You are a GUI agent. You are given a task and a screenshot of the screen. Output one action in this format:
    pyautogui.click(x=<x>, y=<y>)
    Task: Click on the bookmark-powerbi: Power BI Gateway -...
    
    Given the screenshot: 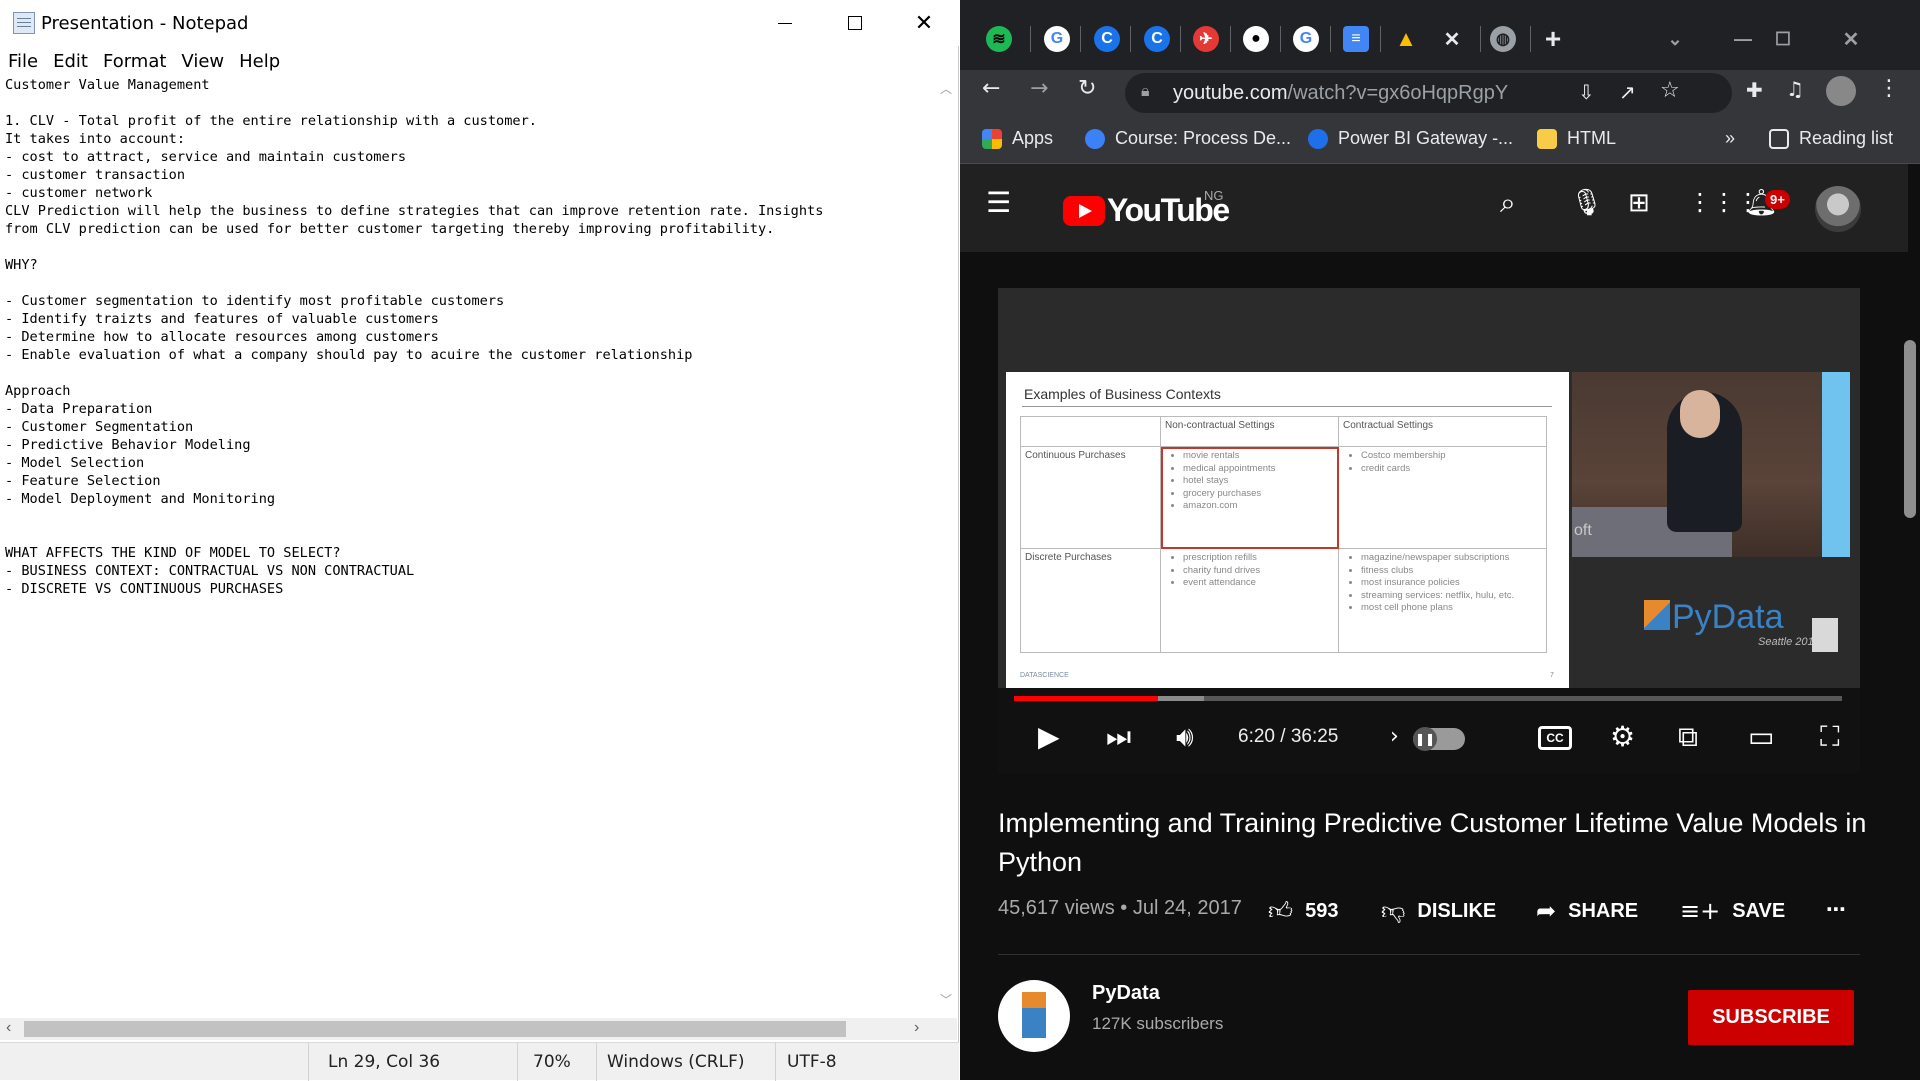 What is the action you would take?
    pyautogui.click(x=1410, y=138)
    